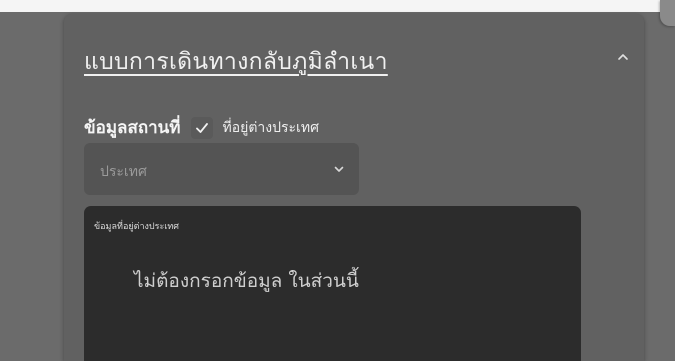  I want to click on section-title: แบบการเดินทางกลับภูมิลำเนา, so click(236, 62).